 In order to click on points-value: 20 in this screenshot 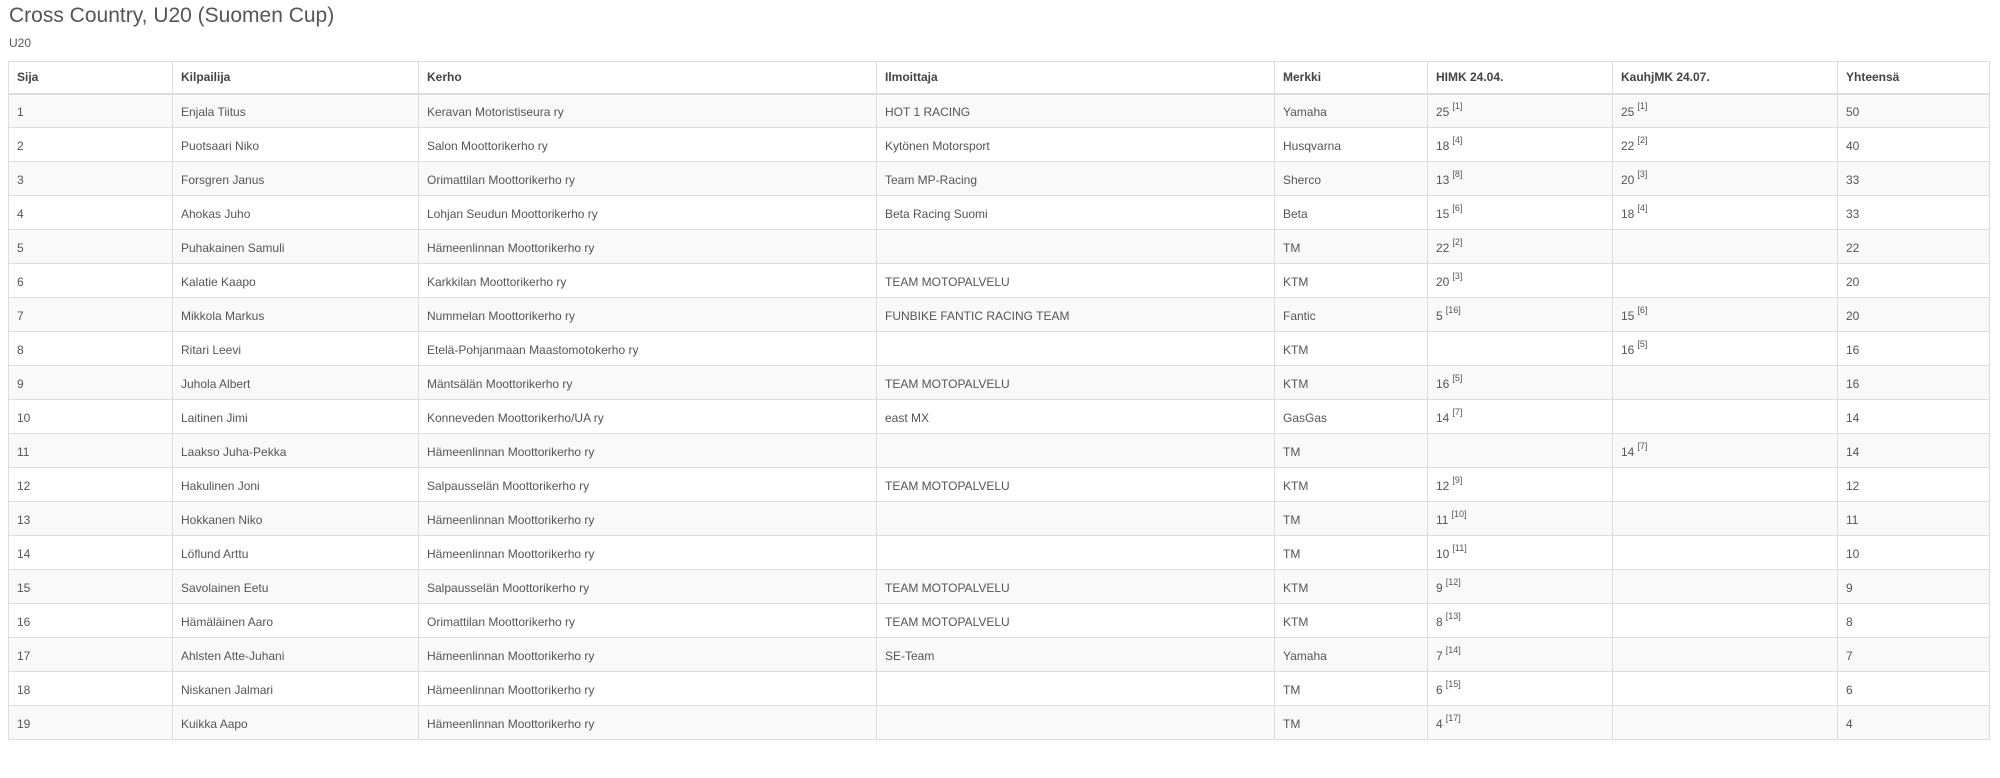, I will do `click(1628, 179)`.